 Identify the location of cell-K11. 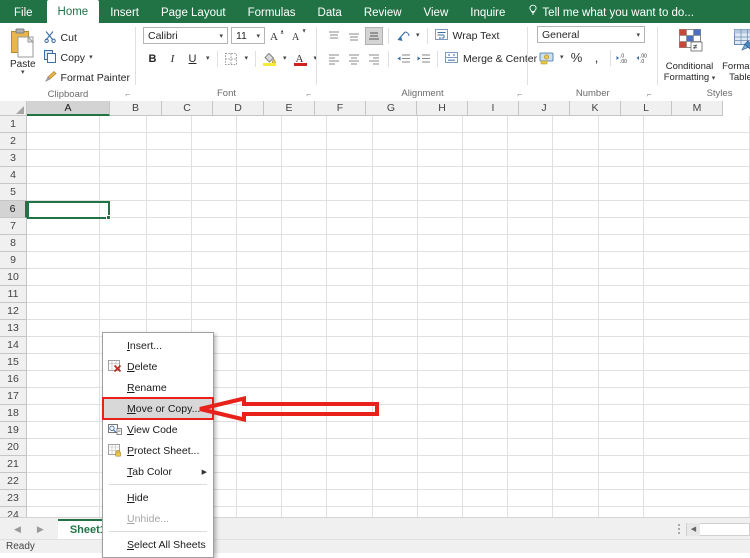
(531, 294).